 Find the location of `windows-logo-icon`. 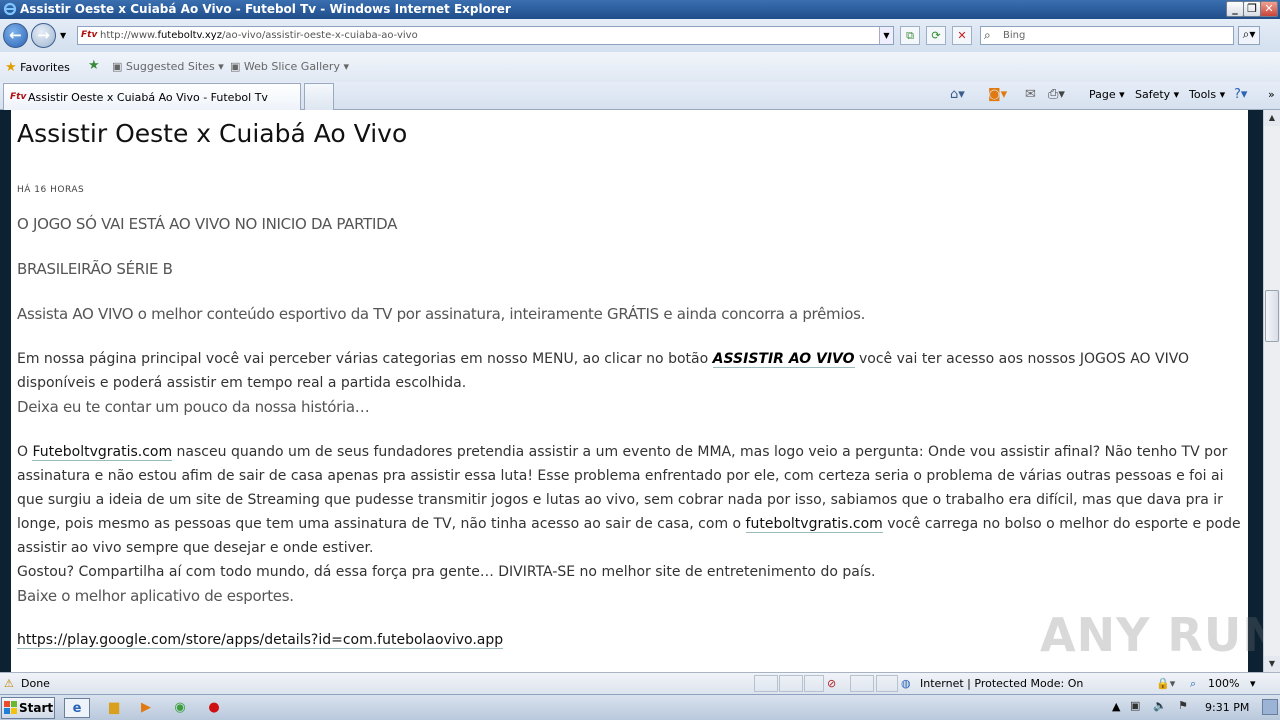

windows-logo-icon is located at coordinates (10, 707).